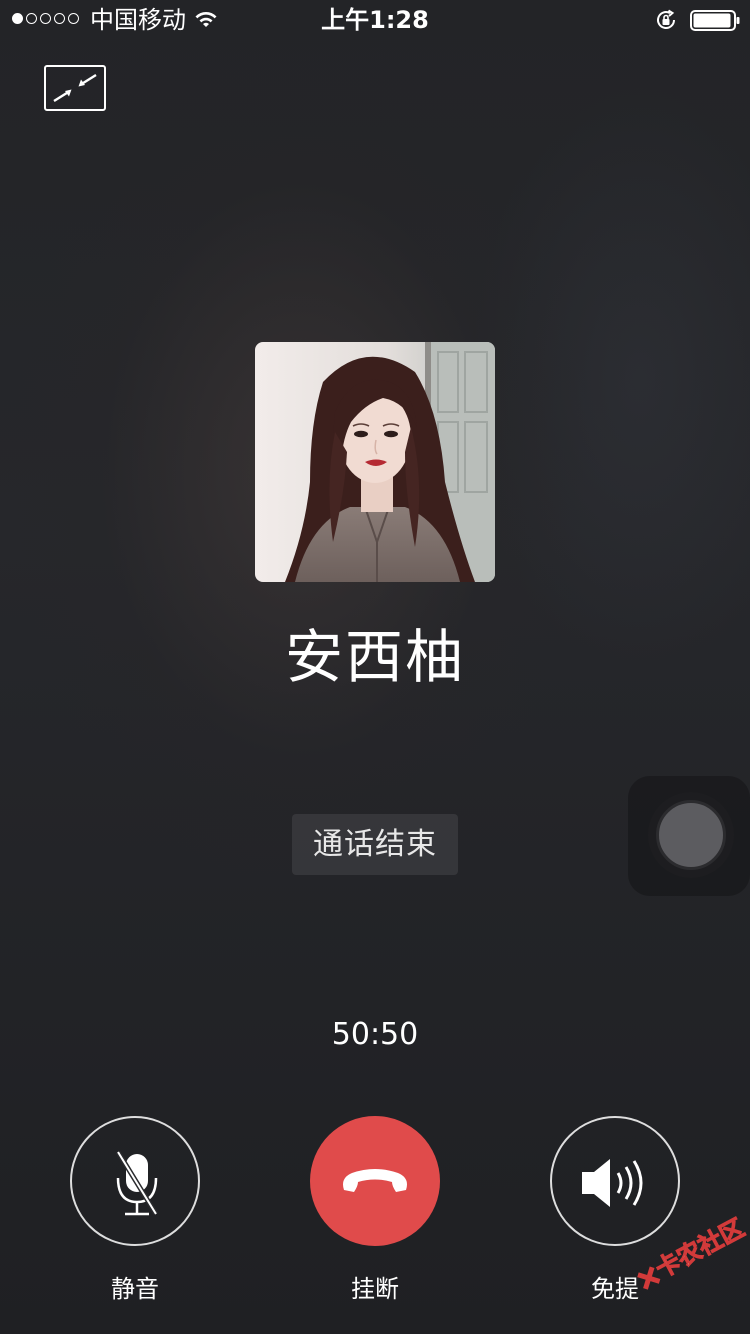  I want to click on microphone-off-icon, so click(137, 1183).